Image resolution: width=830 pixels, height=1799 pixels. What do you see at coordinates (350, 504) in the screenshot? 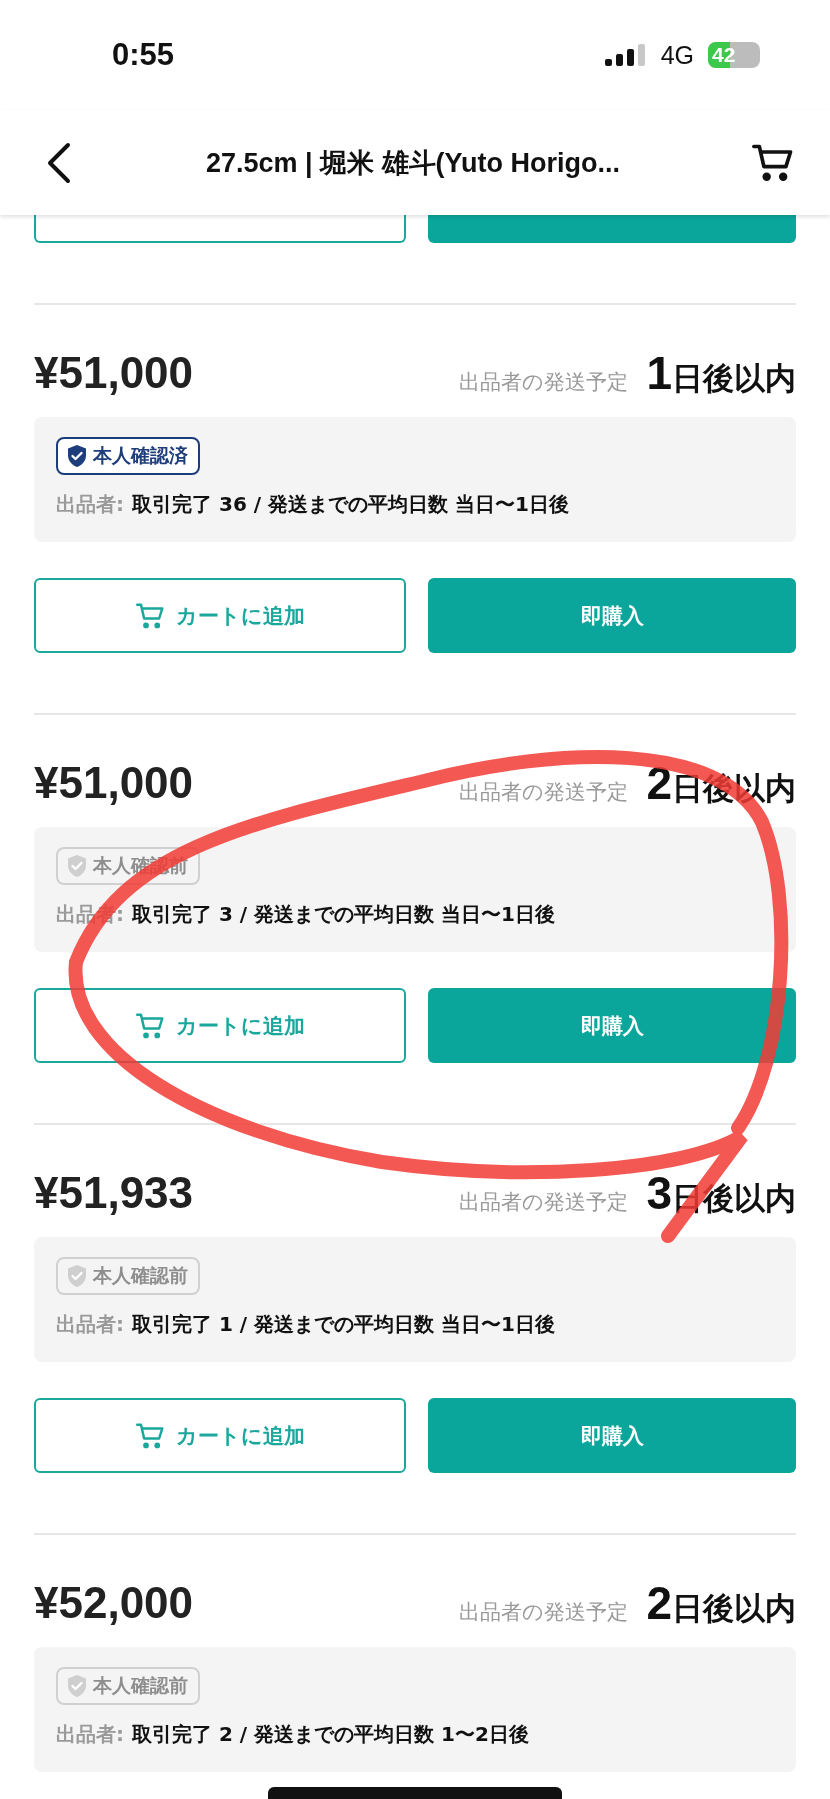
I see `seller-stats: 取引完了 36 / 発送までの平均日数 当日〜1日後` at bounding box center [350, 504].